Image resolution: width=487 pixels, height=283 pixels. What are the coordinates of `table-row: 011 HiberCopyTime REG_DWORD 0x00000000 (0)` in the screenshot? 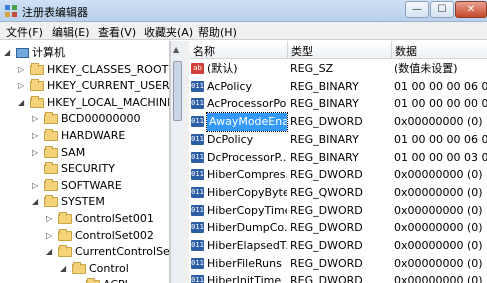 It's located at (338, 211).